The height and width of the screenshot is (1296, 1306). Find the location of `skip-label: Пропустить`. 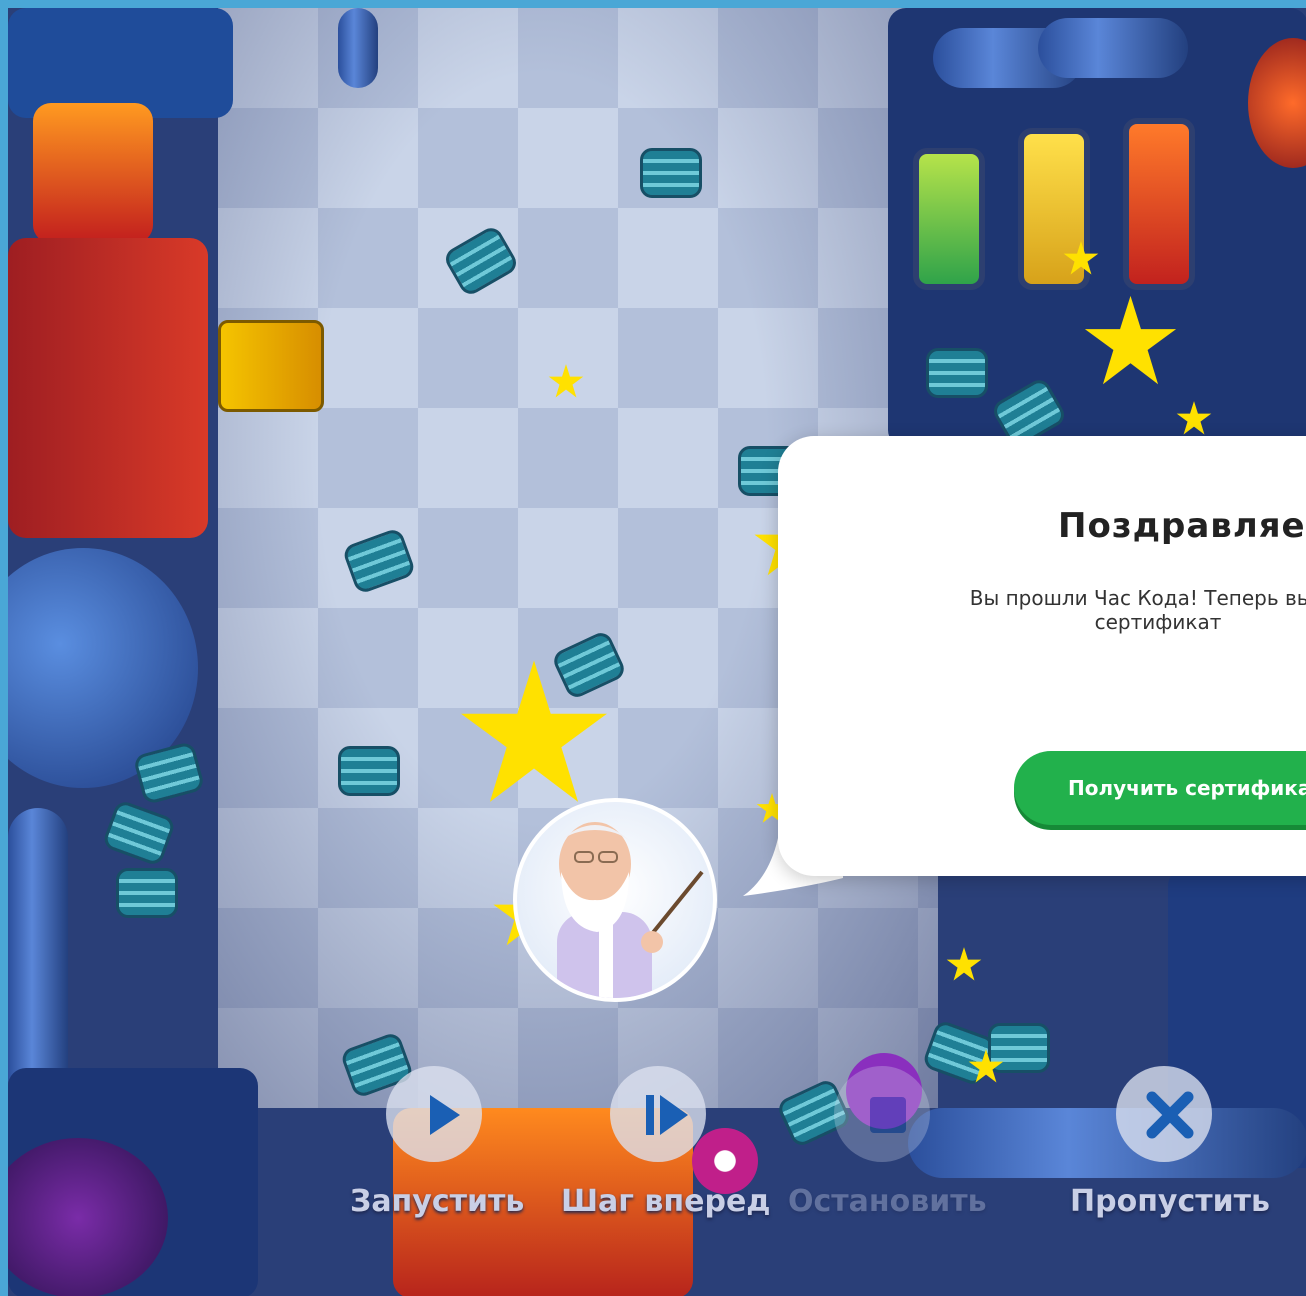

skip-label: Пропустить is located at coordinates (1170, 1201).